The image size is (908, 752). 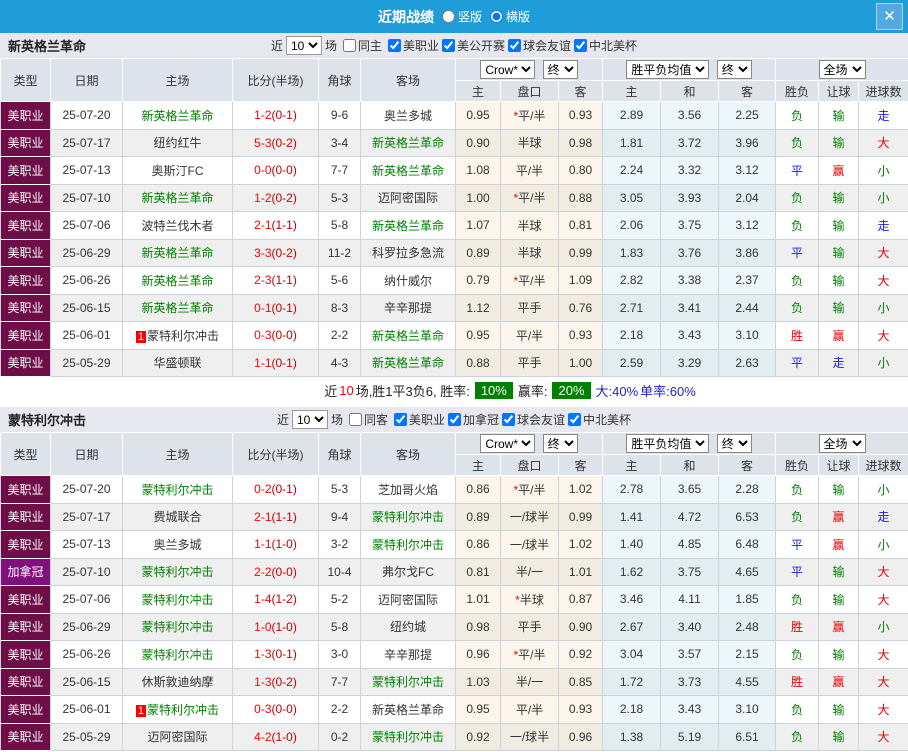 I want to click on score-cell: 2-1(1-1), so click(x=275, y=516).